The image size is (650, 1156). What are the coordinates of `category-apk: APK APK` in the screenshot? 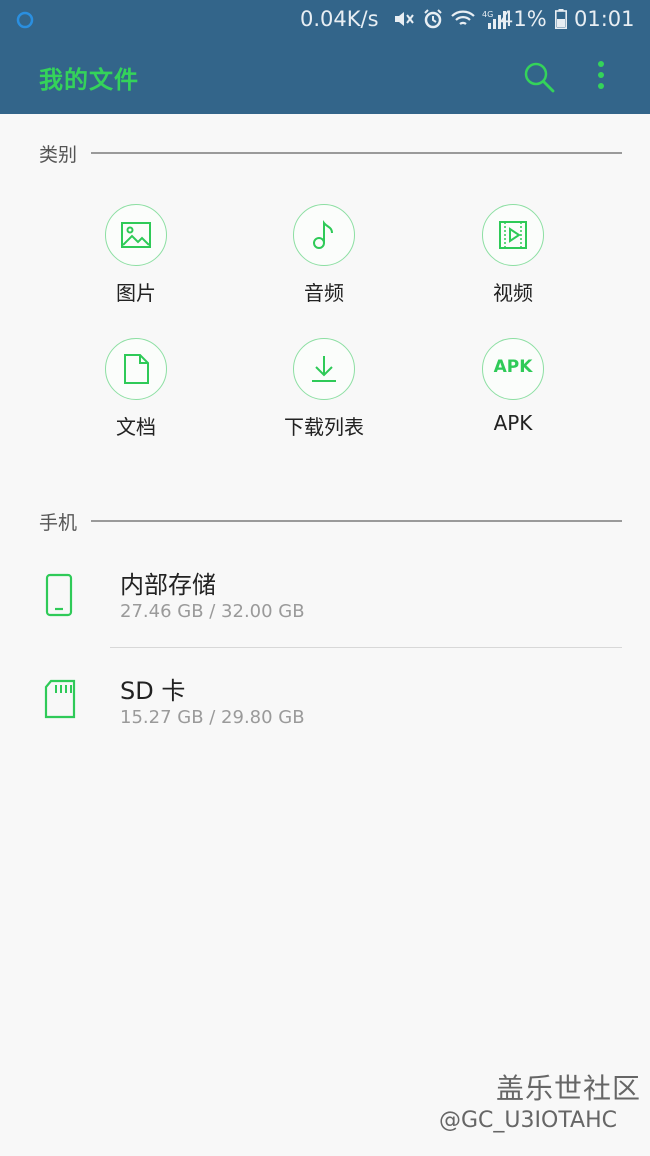 It's located at (514, 395).